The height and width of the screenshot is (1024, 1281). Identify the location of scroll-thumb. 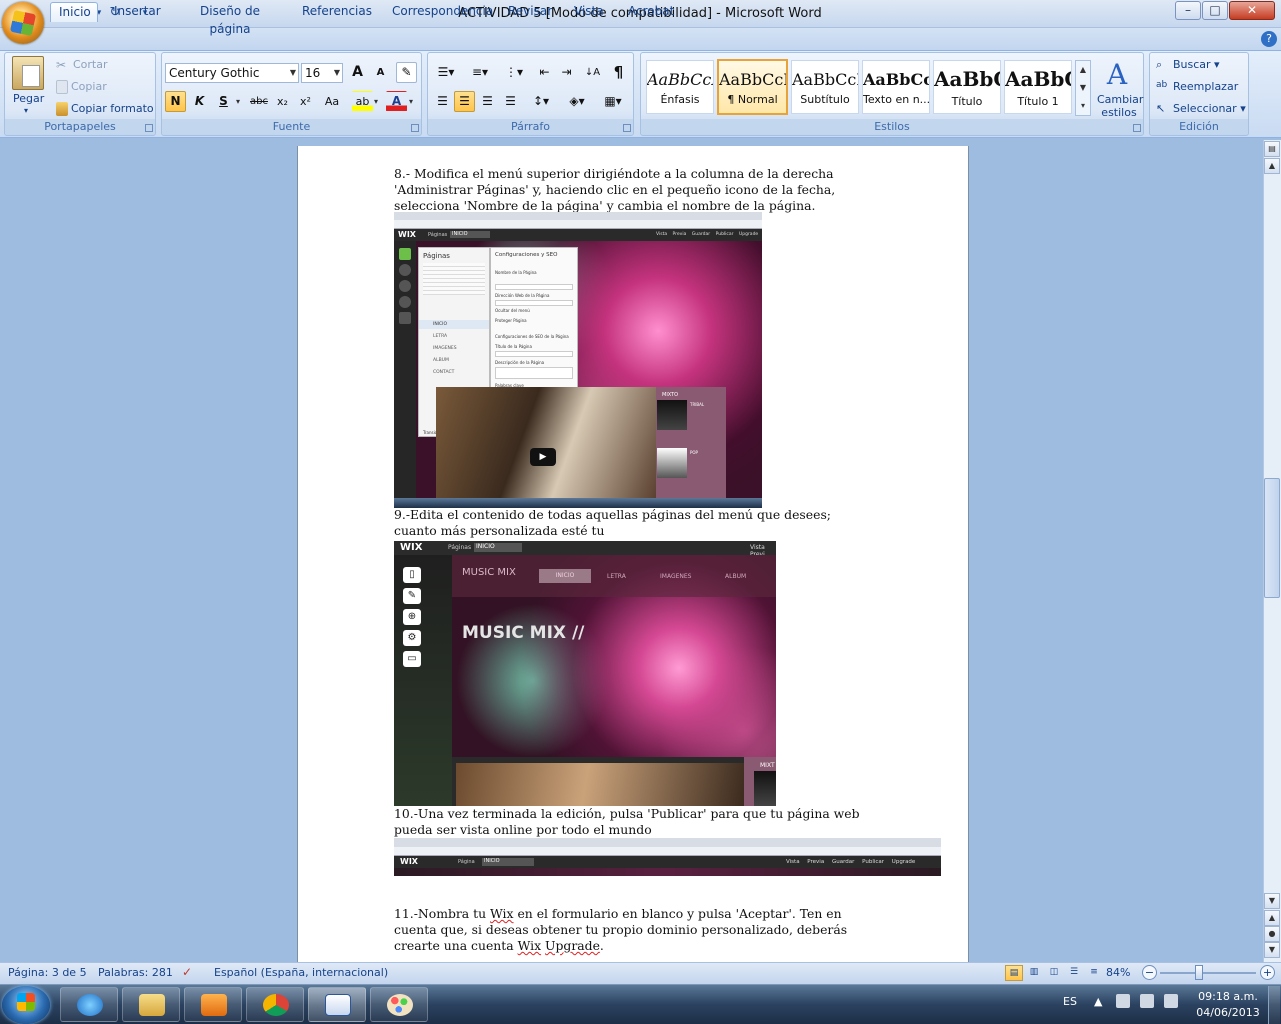
(1272, 538).